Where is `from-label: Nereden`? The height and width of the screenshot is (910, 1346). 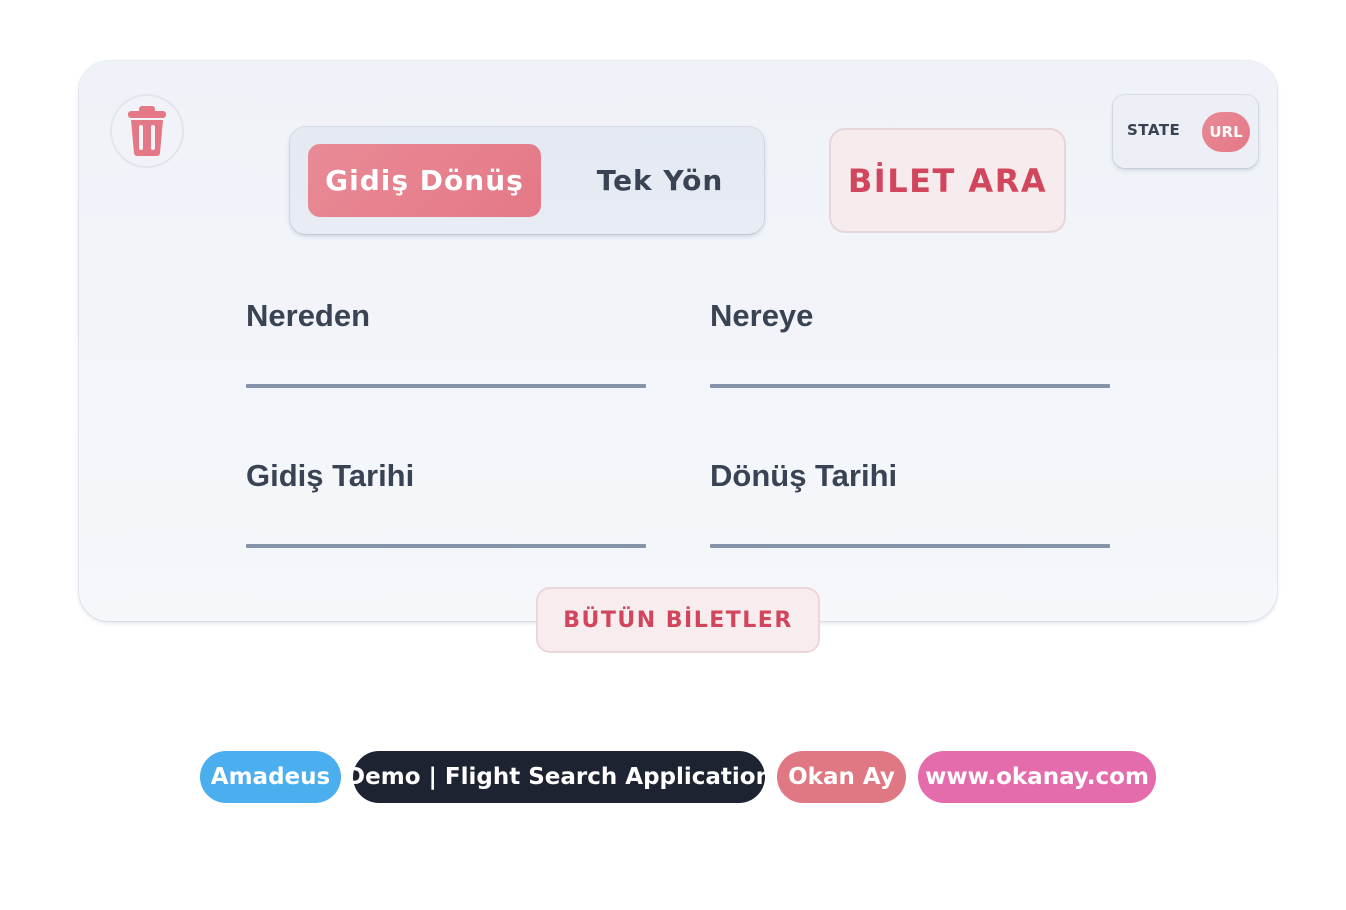 from-label: Nereden is located at coordinates (308, 315).